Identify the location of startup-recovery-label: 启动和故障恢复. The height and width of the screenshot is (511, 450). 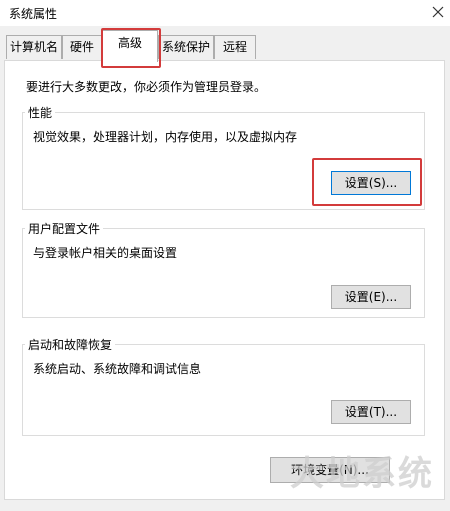
(70, 344).